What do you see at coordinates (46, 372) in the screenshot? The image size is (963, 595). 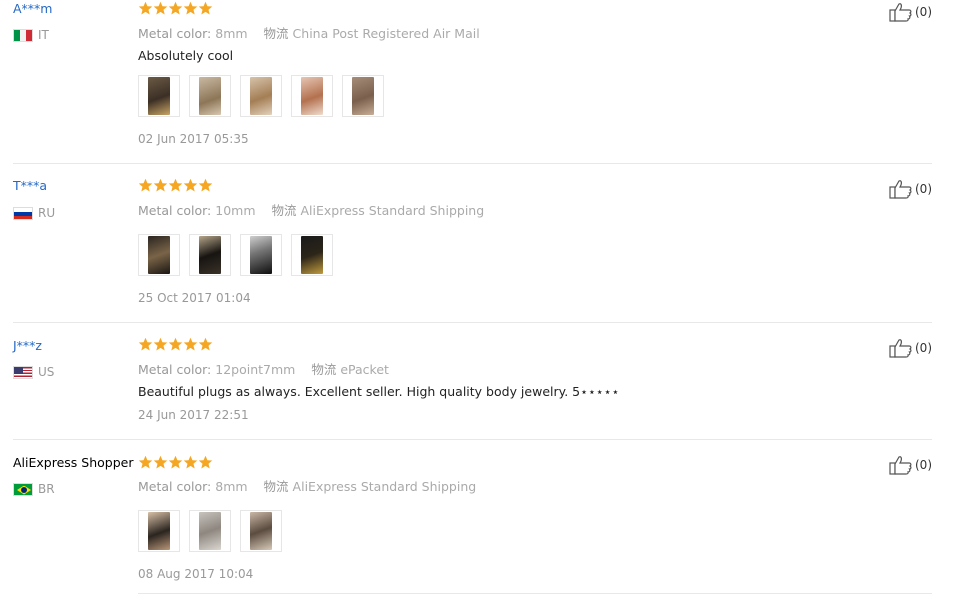 I see `country-code: US` at bounding box center [46, 372].